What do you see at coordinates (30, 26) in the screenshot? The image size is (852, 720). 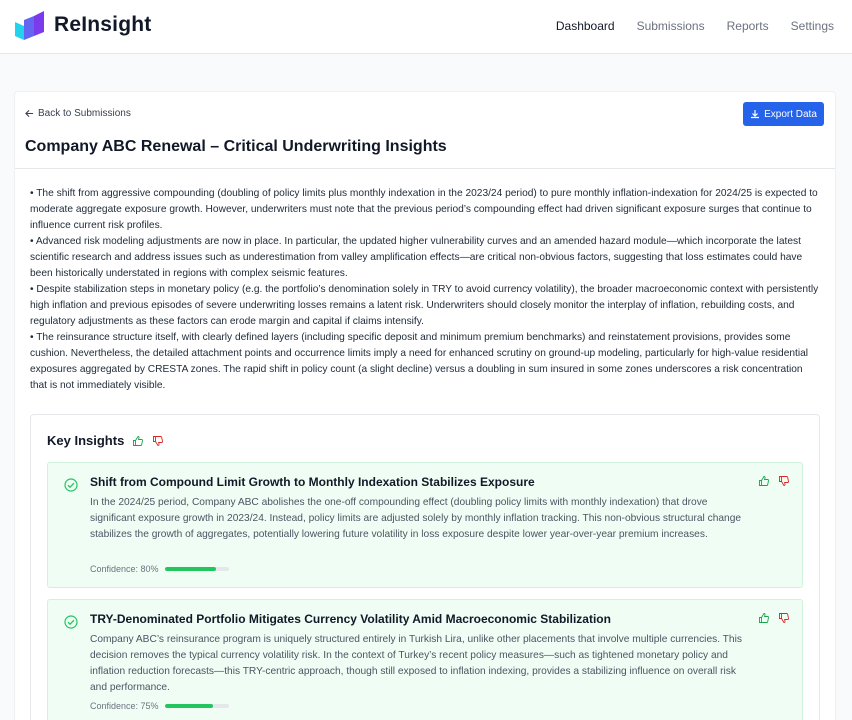 I see `reinsight-logo-icon` at bounding box center [30, 26].